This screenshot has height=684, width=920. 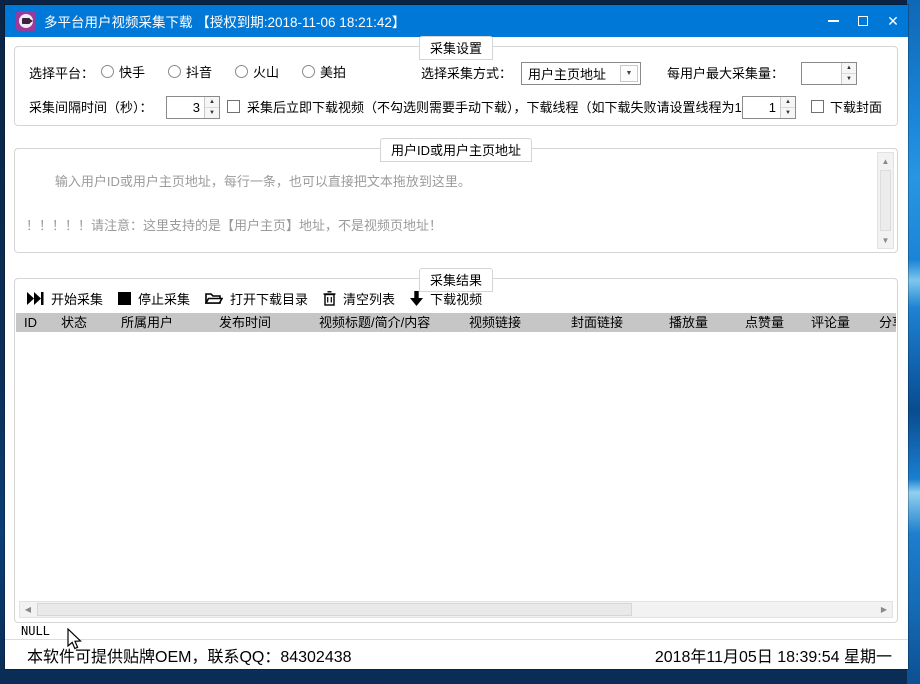 What do you see at coordinates (821, 73) in the screenshot?
I see `max-per-user-value` at bounding box center [821, 73].